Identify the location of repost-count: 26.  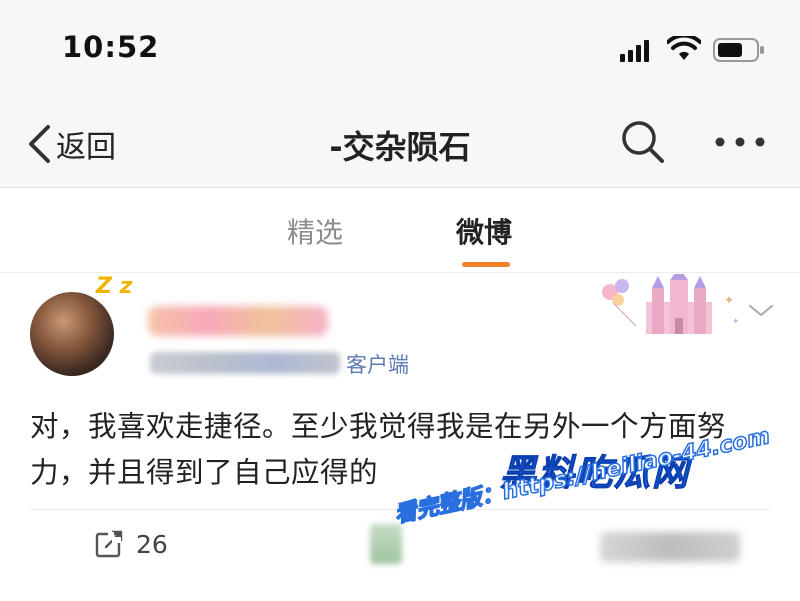
(152, 544).